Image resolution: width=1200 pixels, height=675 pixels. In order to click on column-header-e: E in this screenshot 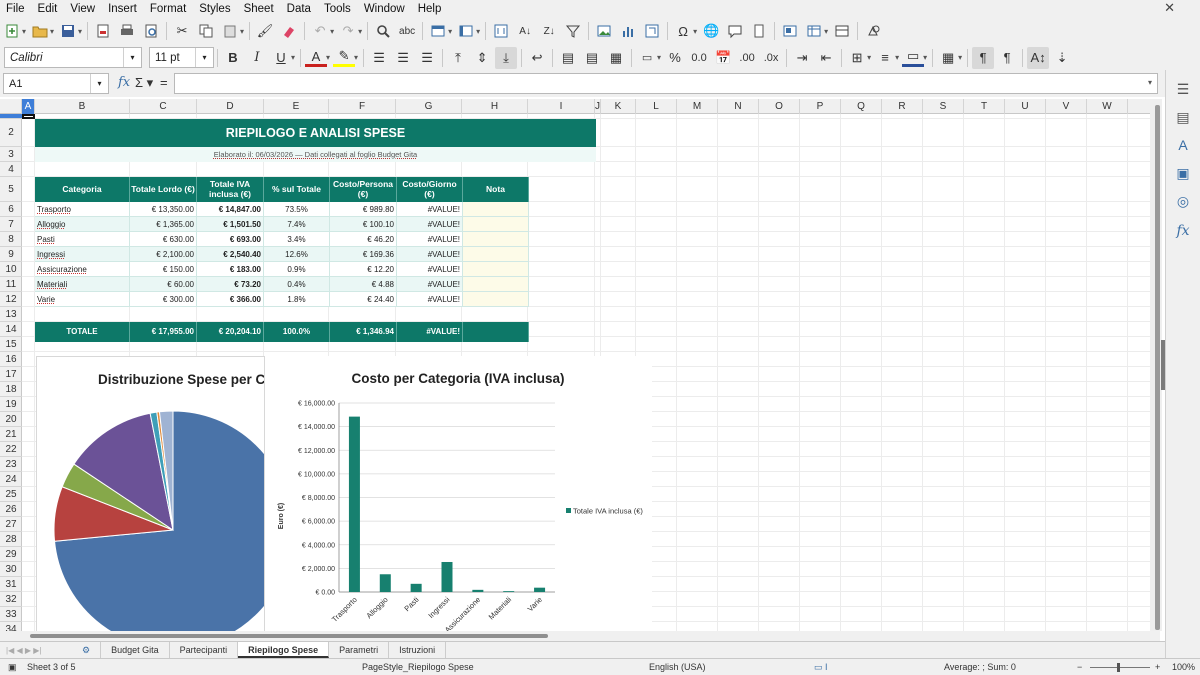, I will do `click(296, 106)`.